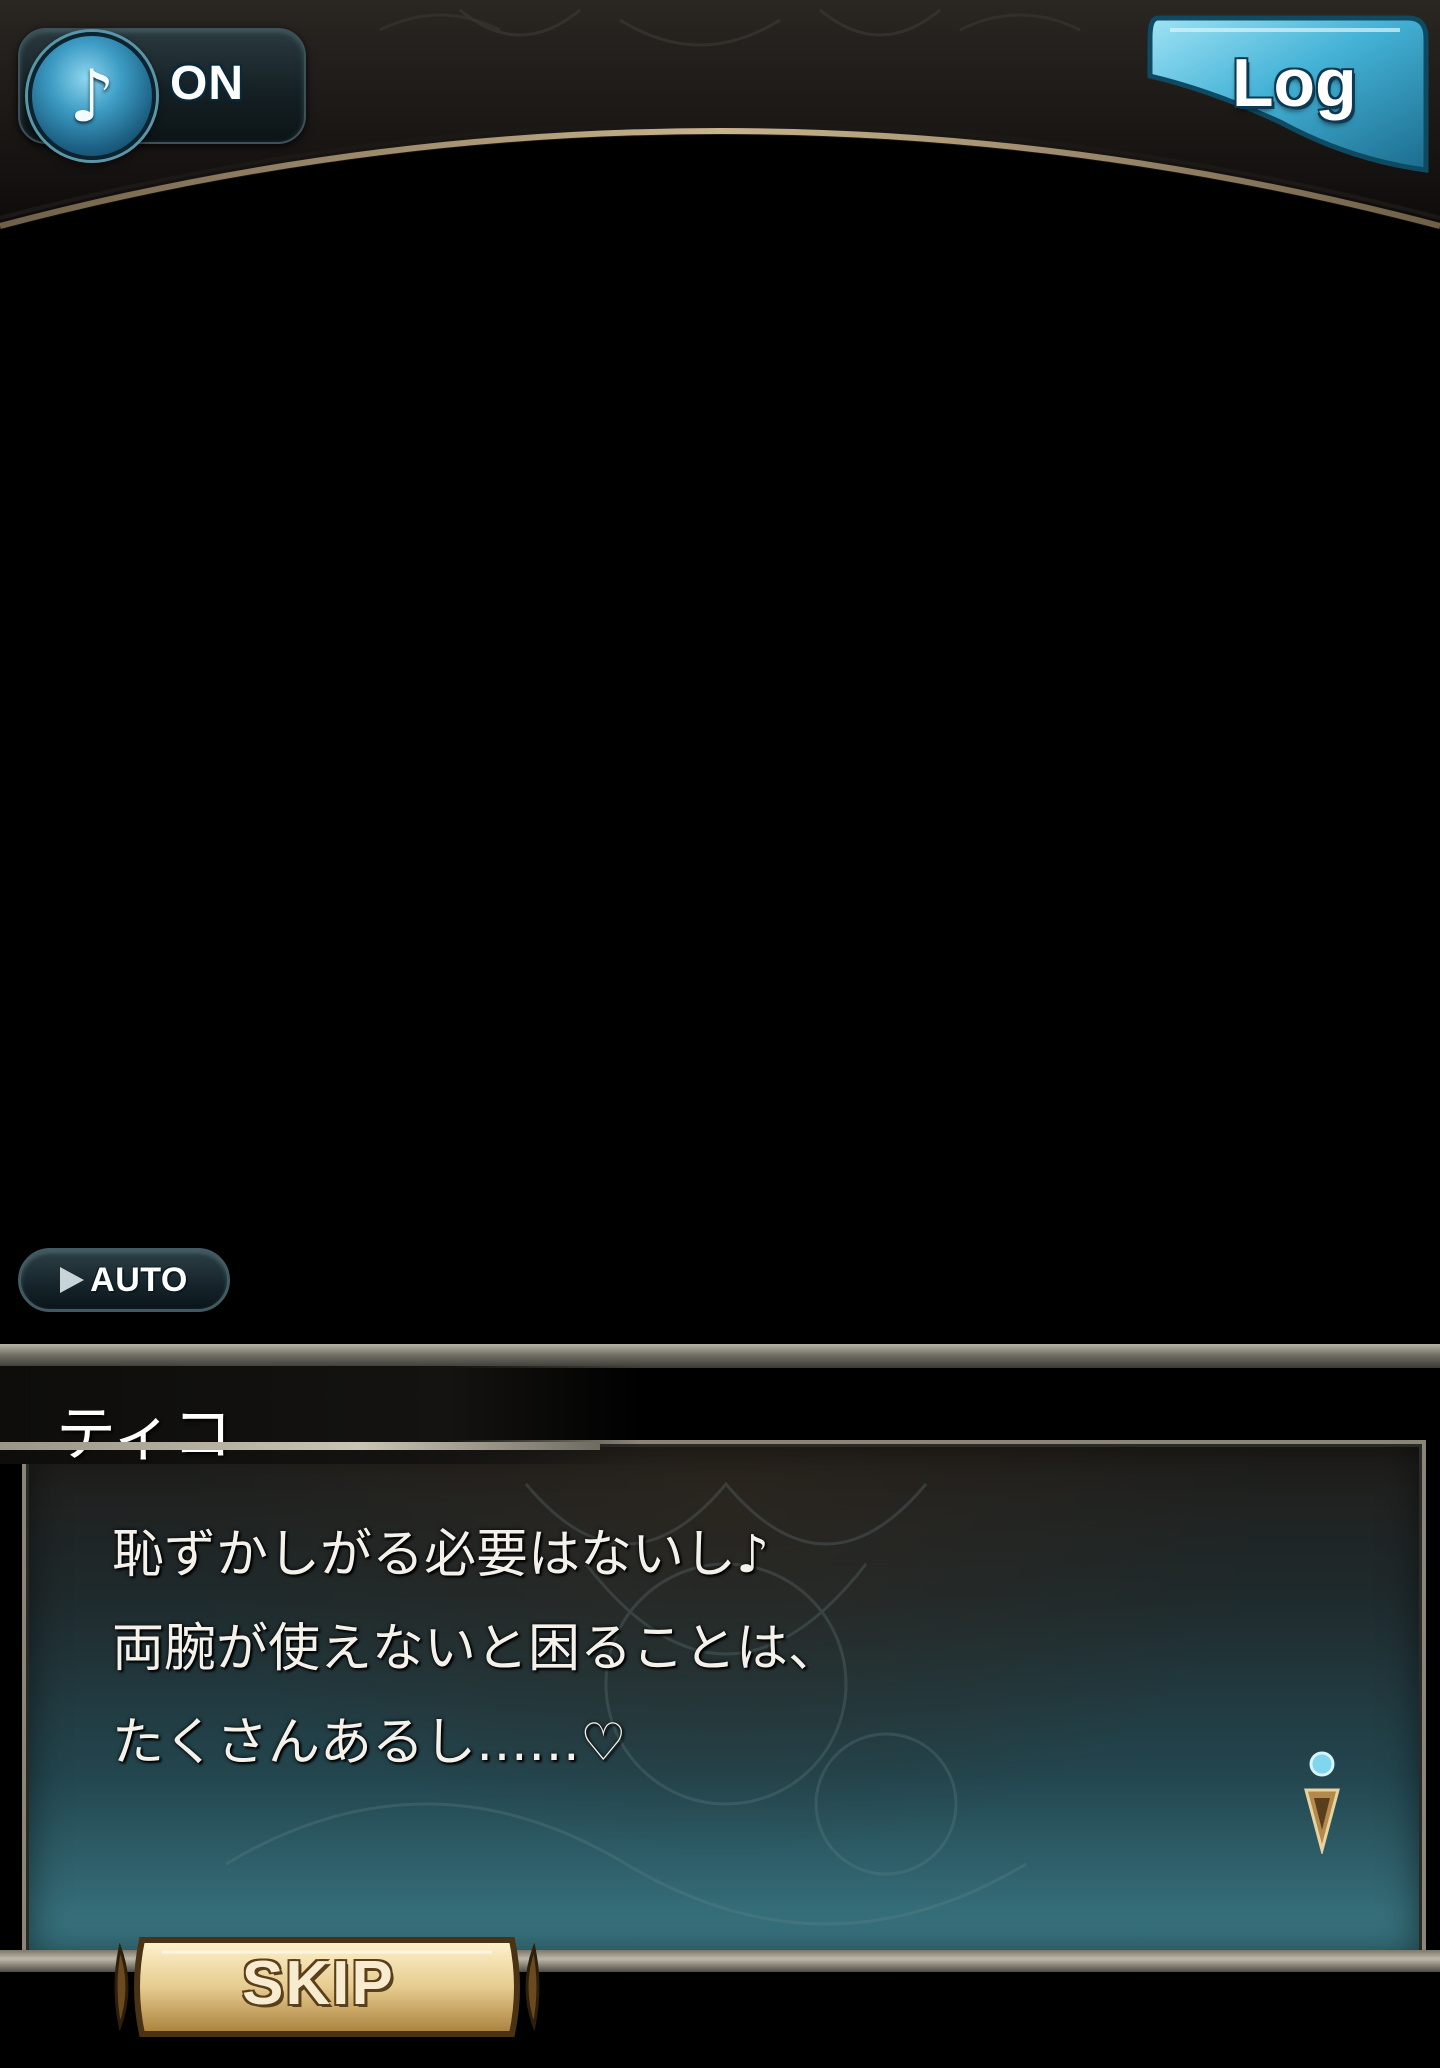  What do you see at coordinates (207, 83) in the screenshot?
I see `bgm-state-label: ON` at bounding box center [207, 83].